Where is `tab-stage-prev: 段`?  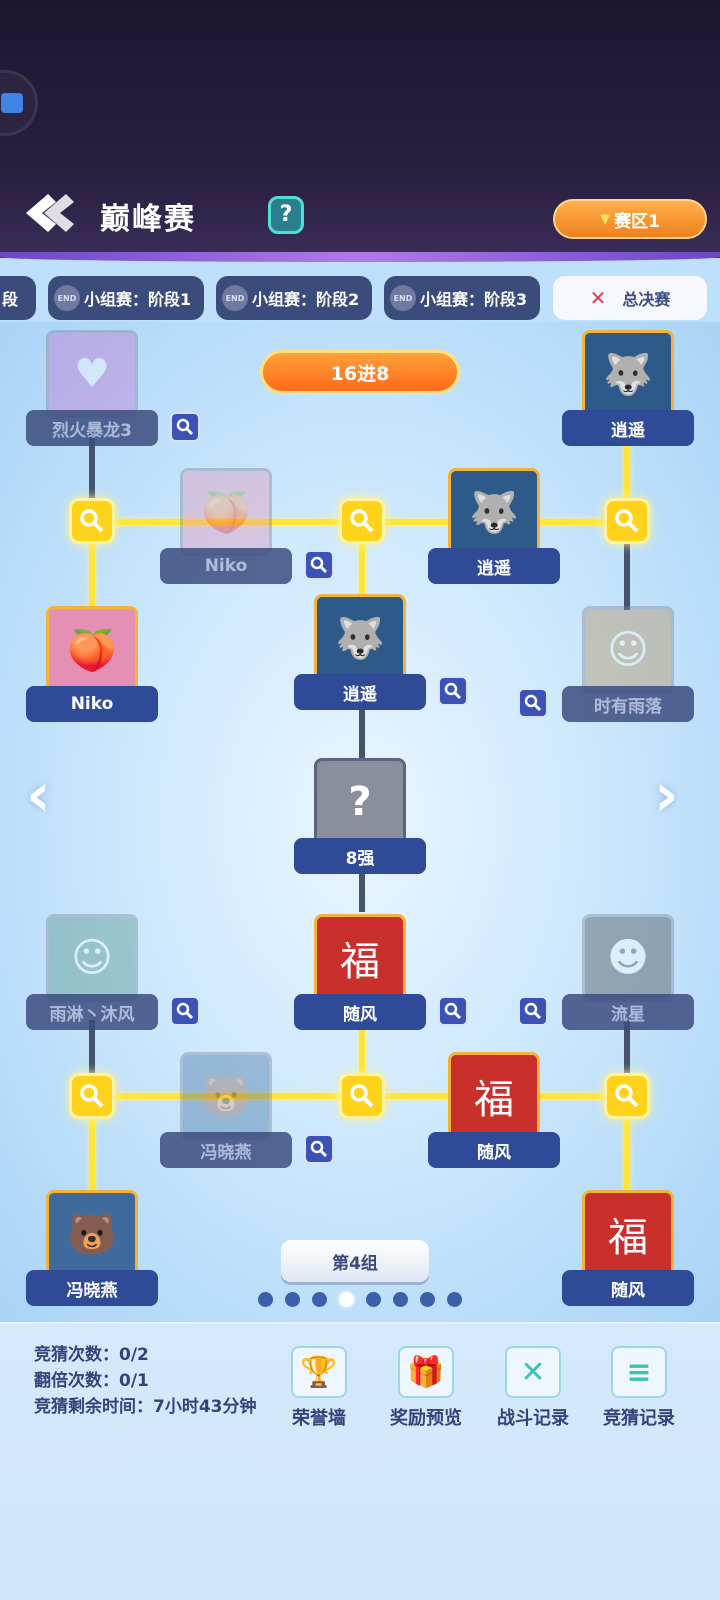 tab-stage-prev: 段 is located at coordinates (18, 298).